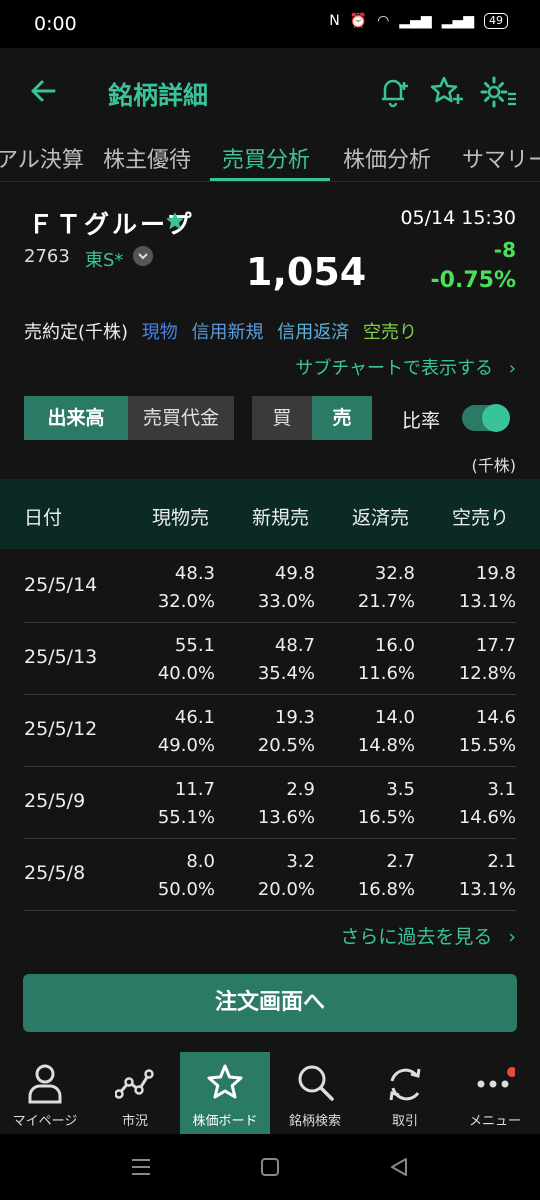 This screenshot has height=1200, width=540. What do you see at coordinates (61, 585) in the screenshot?
I see `row-date: 25/5/14` at bounding box center [61, 585].